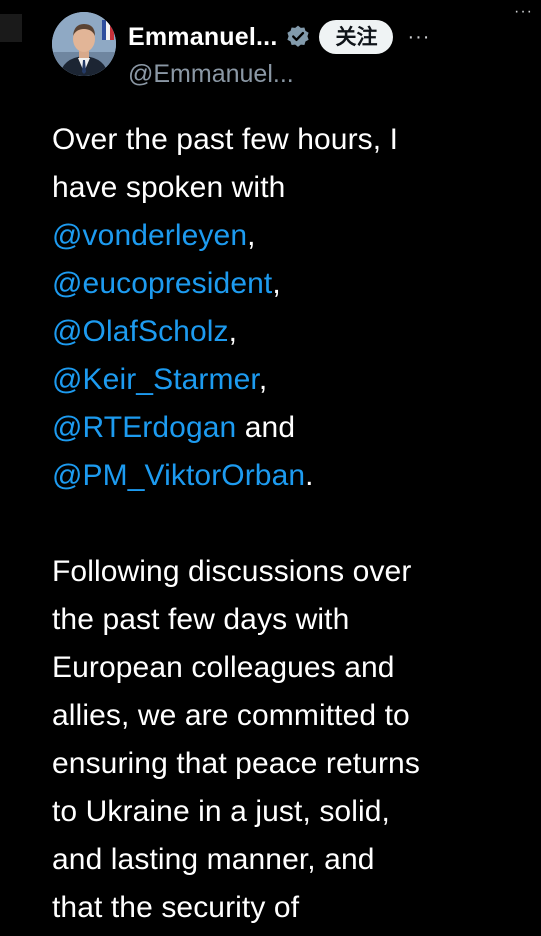  I want to click on mention-link-vonderleyen: @vonderleyen, so click(149, 235).